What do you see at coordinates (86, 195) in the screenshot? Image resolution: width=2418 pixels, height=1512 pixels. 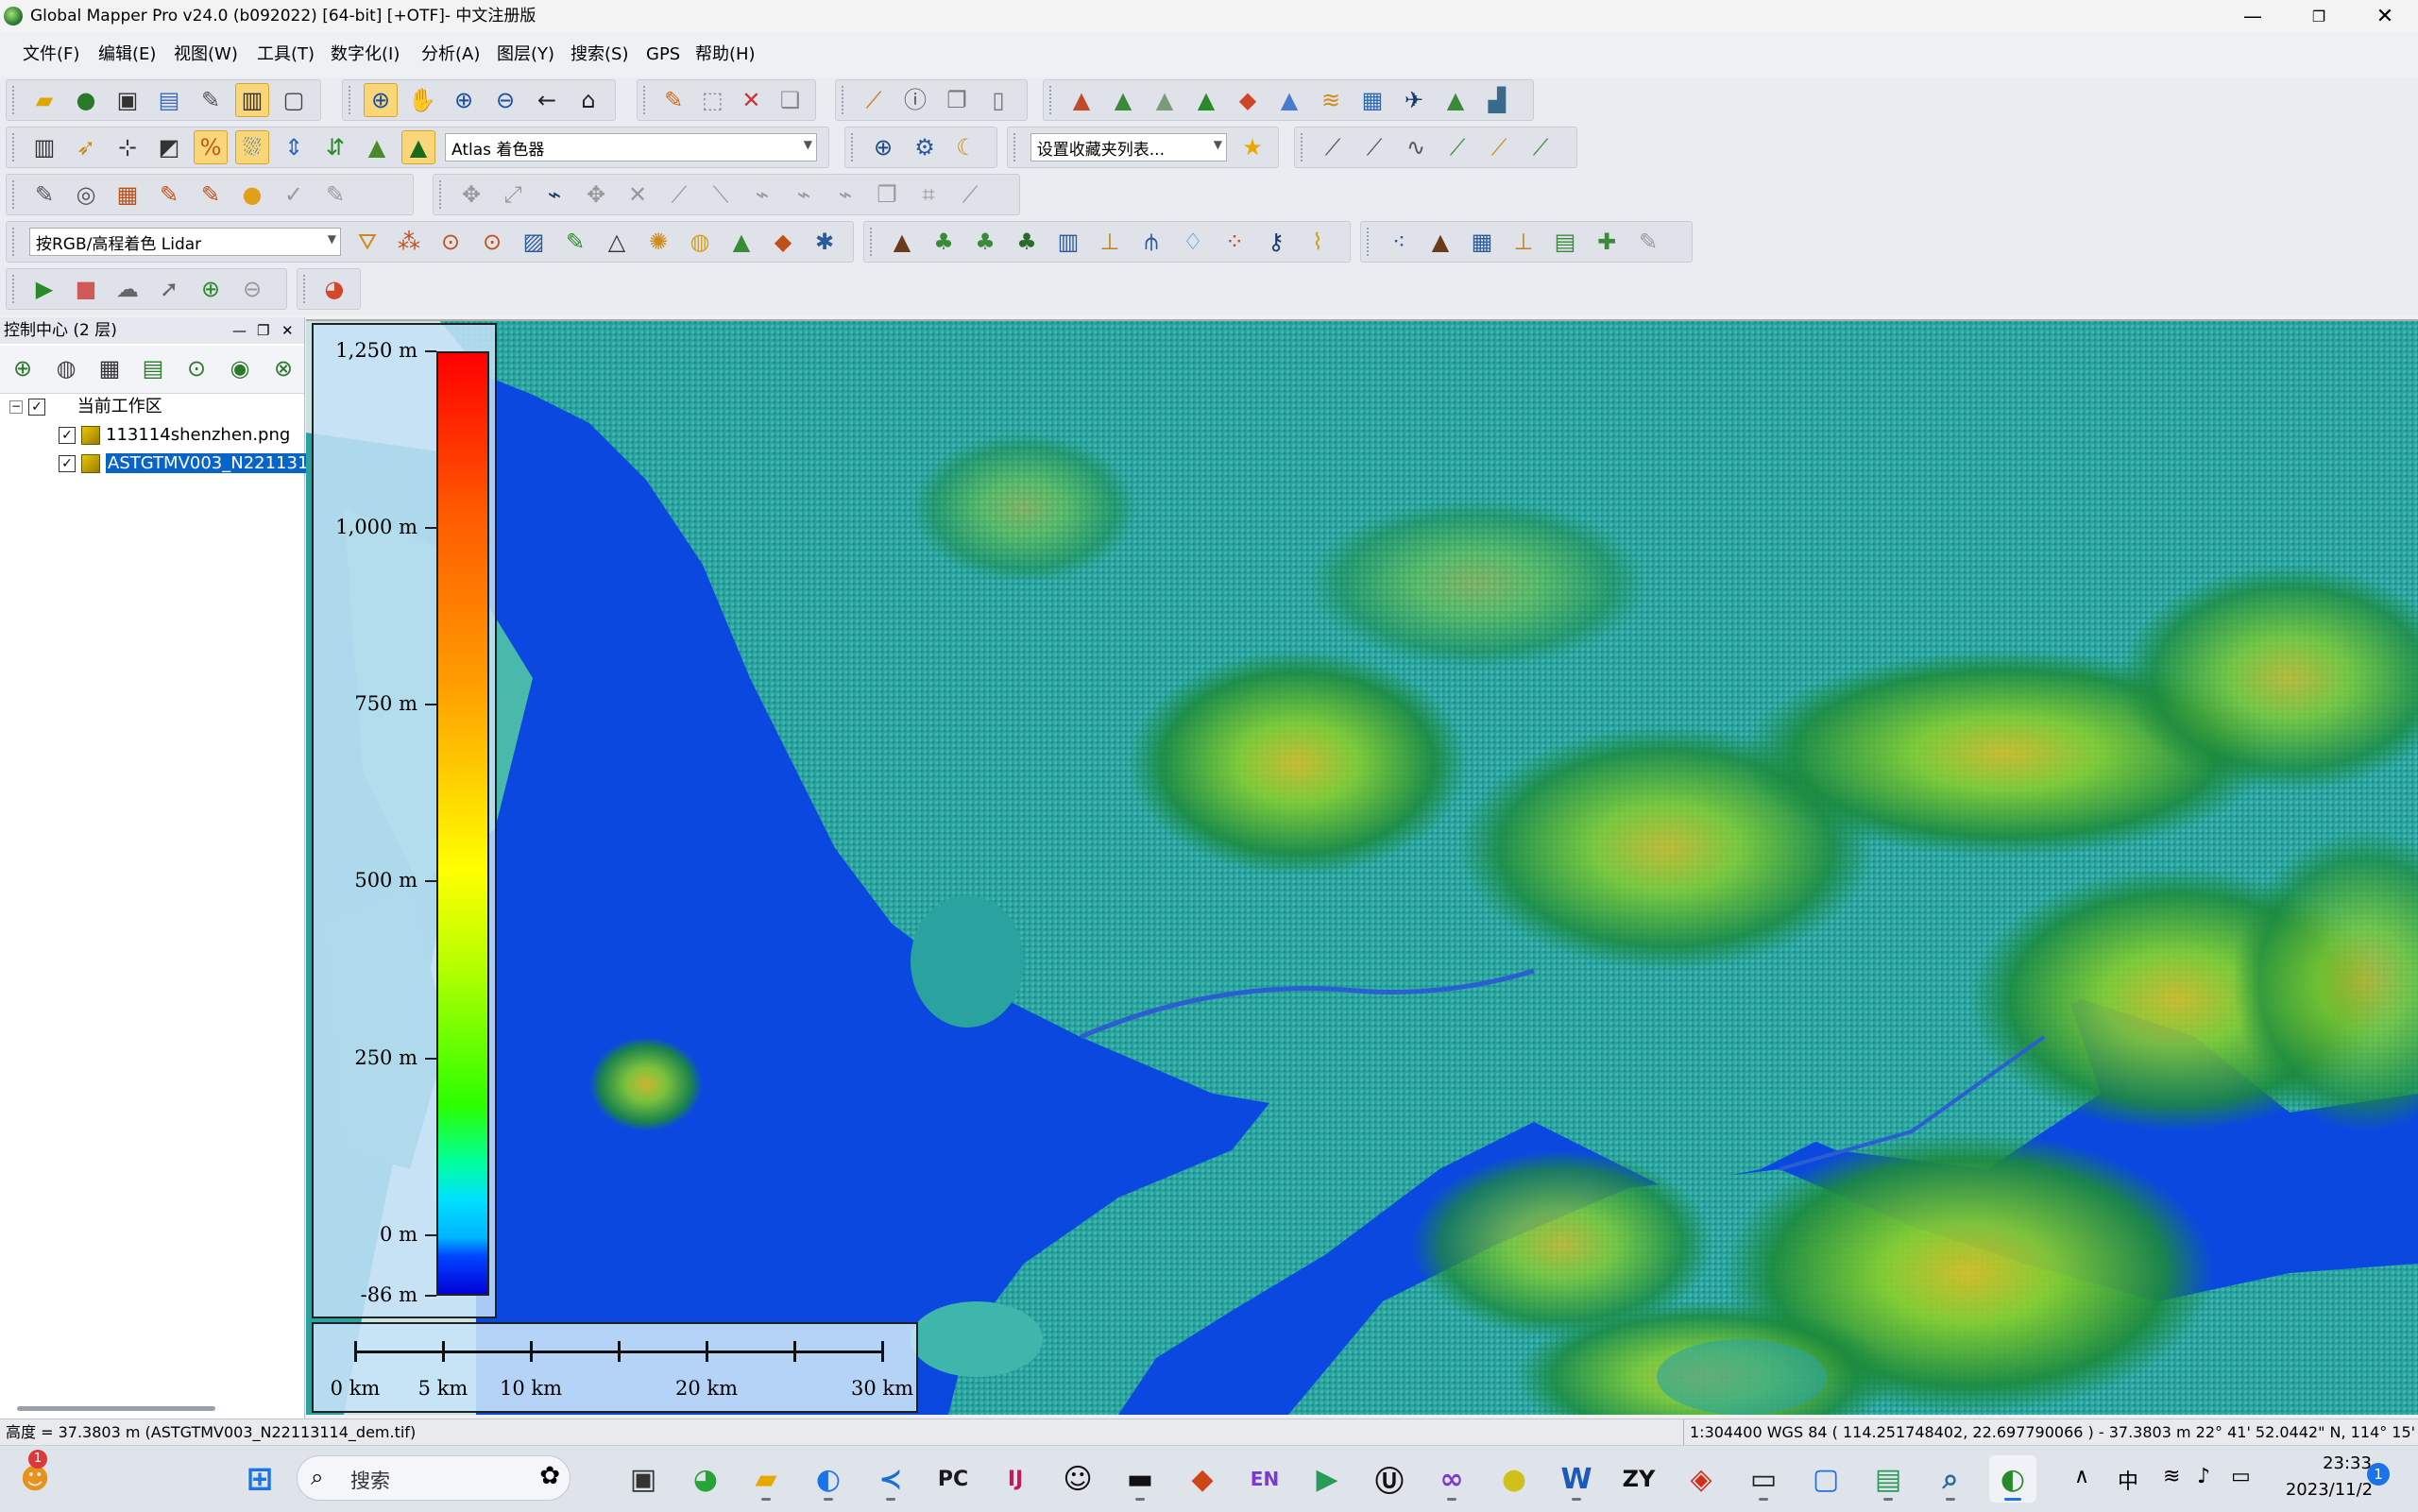 I see `target-icon: ◎` at bounding box center [86, 195].